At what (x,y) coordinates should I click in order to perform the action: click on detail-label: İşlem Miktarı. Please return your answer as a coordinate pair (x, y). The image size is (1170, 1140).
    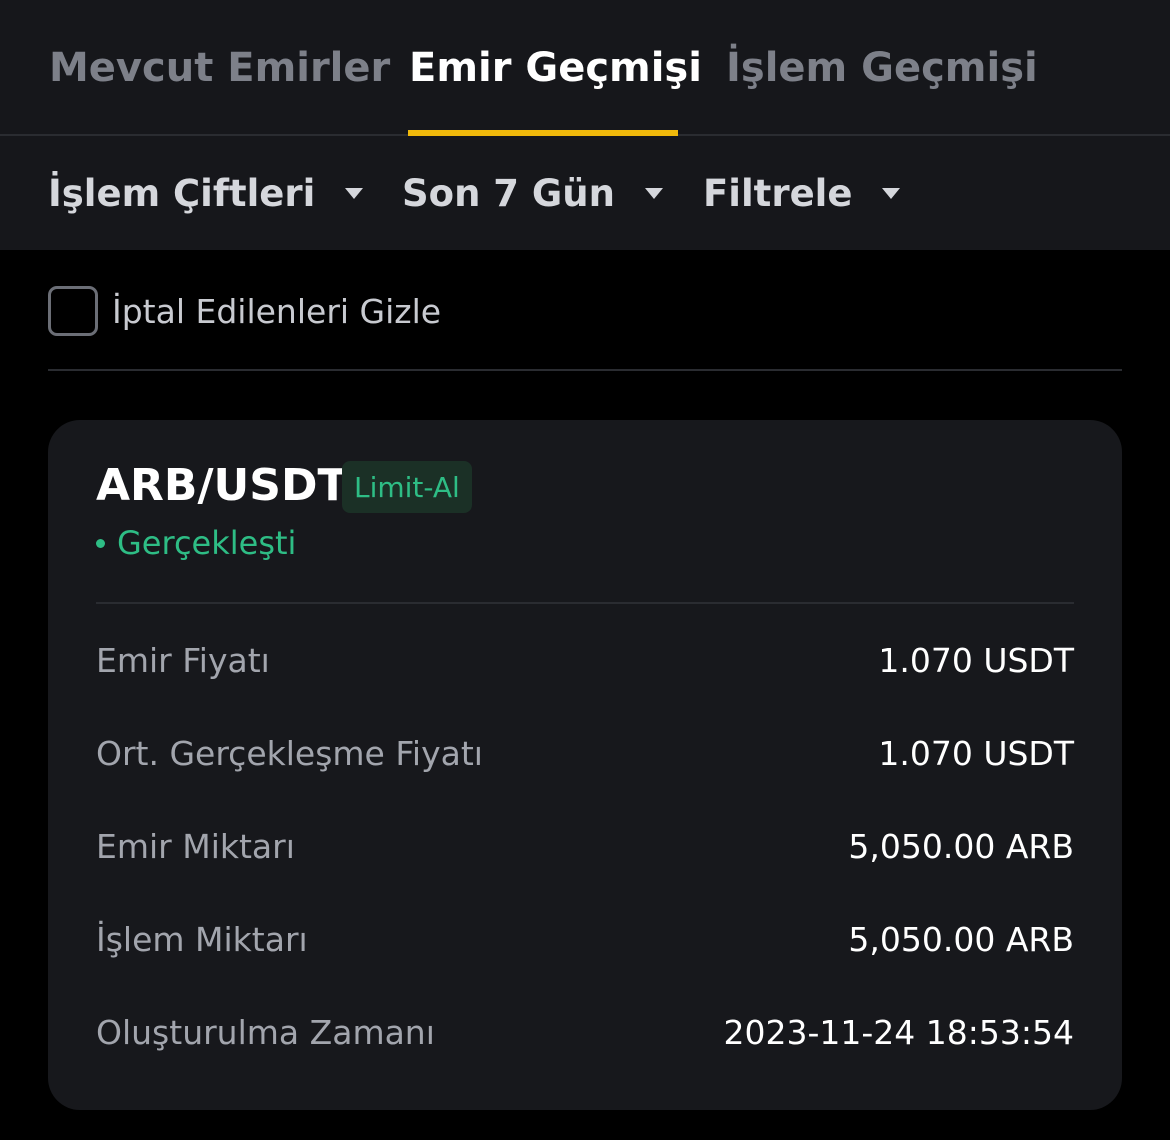
    Looking at the image, I should click on (202, 939).